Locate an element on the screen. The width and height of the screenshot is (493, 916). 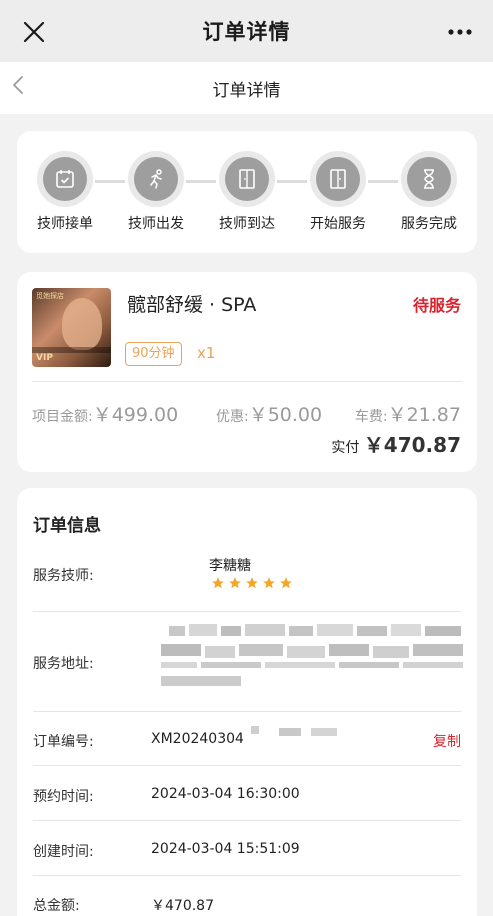
close-icon is located at coordinates (34, 32).